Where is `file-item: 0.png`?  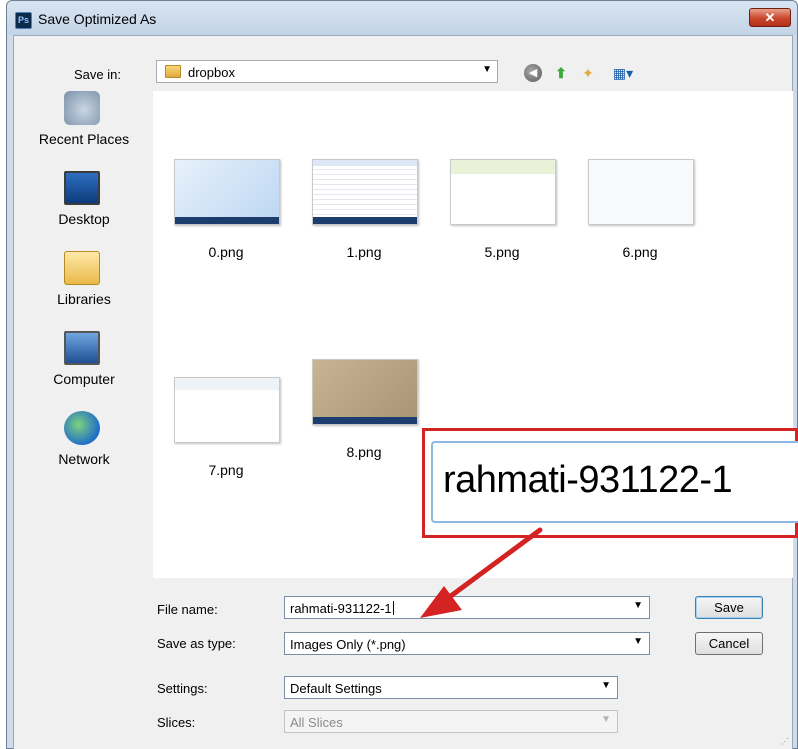
file-item: 0.png is located at coordinates (226, 214).